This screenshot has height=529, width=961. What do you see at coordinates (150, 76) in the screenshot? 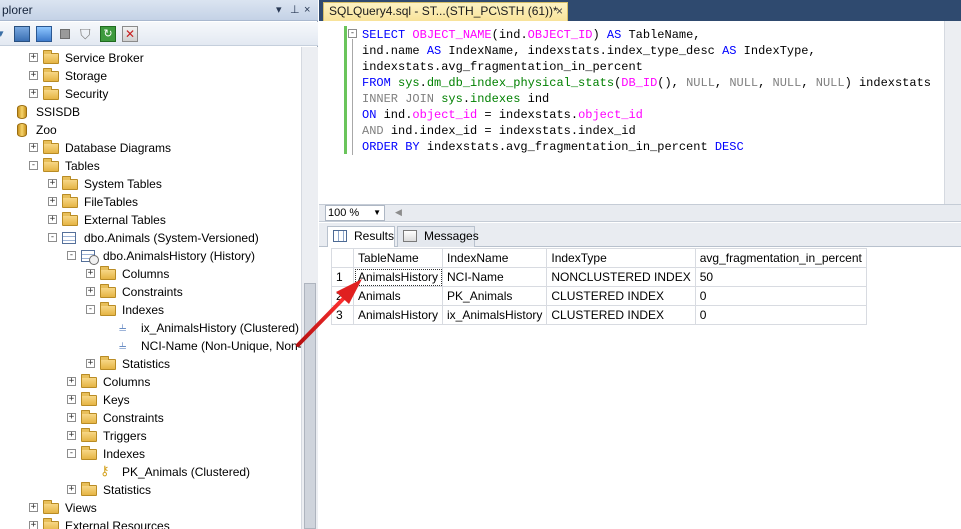
I see `tree-node: + Storage` at bounding box center [150, 76].